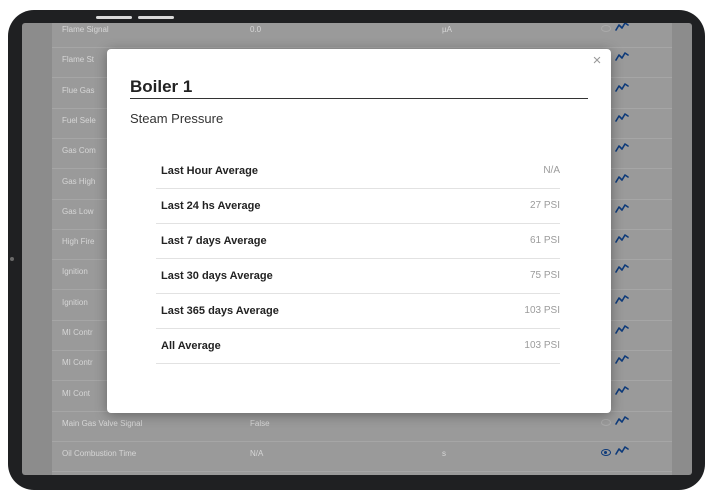 This screenshot has width=705, height=490. What do you see at coordinates (78, 211) in the screenshot?
I see `row-name: Gas Low` at bounding box center [78, 211].